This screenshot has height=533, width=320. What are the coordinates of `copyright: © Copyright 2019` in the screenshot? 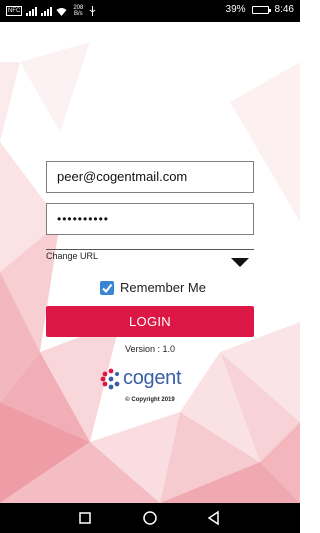 It's located at (150, 400).